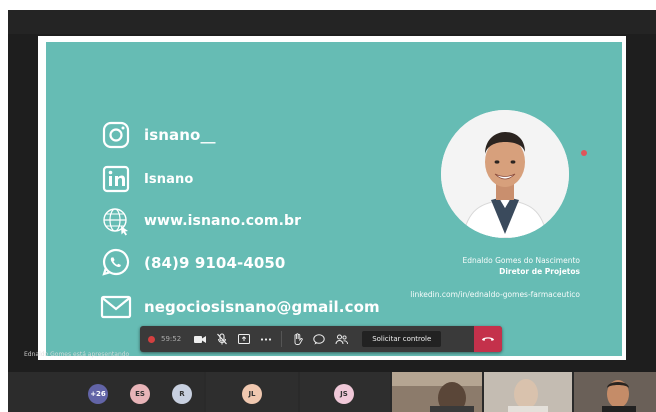  What do you see at coordinates (505, 174) in the screenshot?
I see `presenter-photo` at bounding box center [505, 174].